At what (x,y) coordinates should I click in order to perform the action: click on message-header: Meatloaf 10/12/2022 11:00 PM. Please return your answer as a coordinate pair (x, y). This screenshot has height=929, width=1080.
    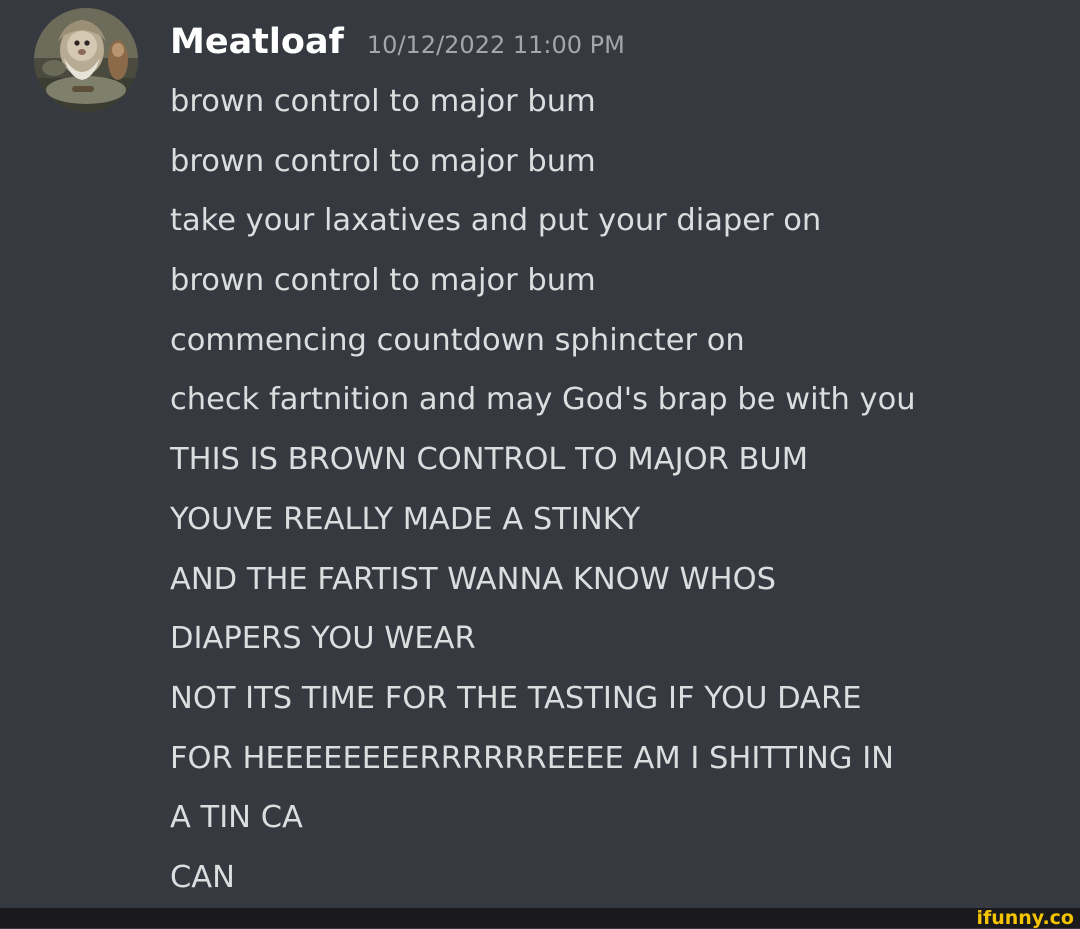
    Looking at the image, I should click on (397, 42).